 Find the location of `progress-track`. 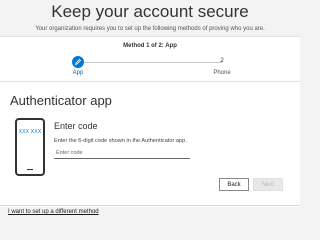

progress-track is located at coordinates (150, 62).